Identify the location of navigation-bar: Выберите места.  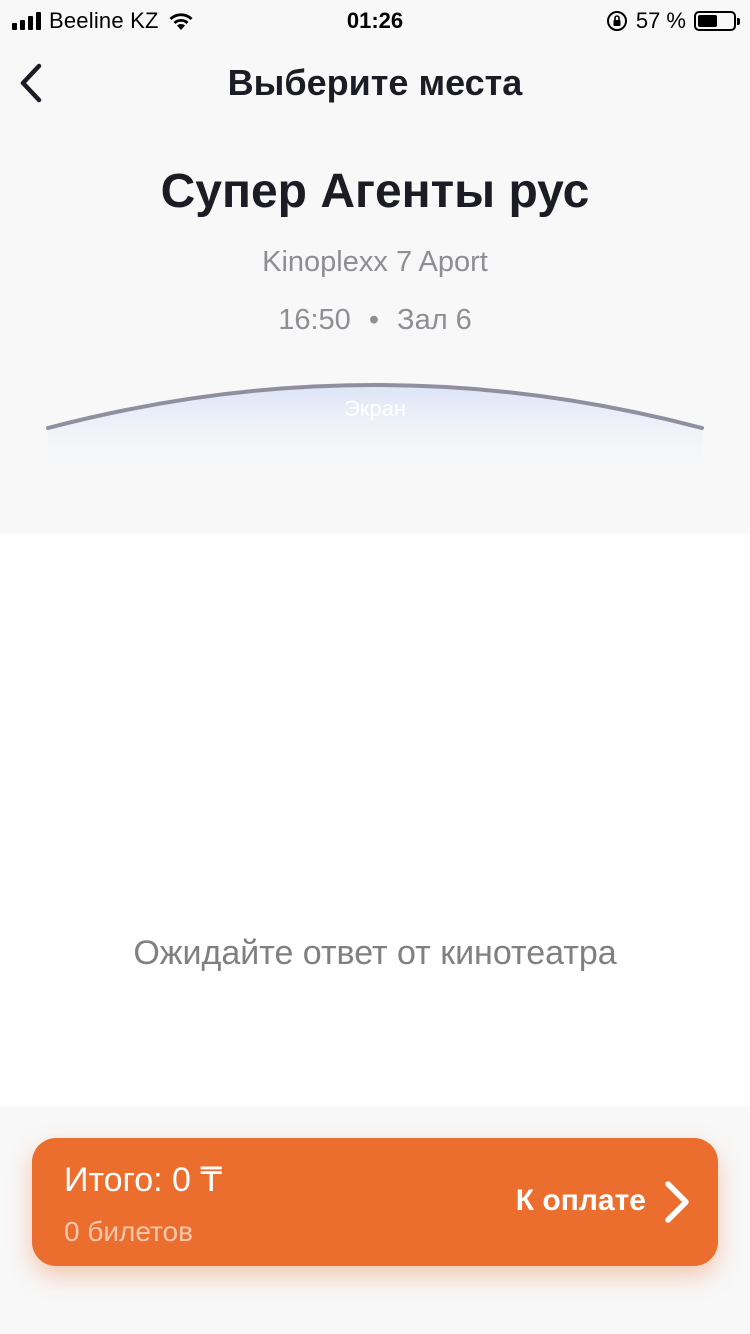
(375, 83).